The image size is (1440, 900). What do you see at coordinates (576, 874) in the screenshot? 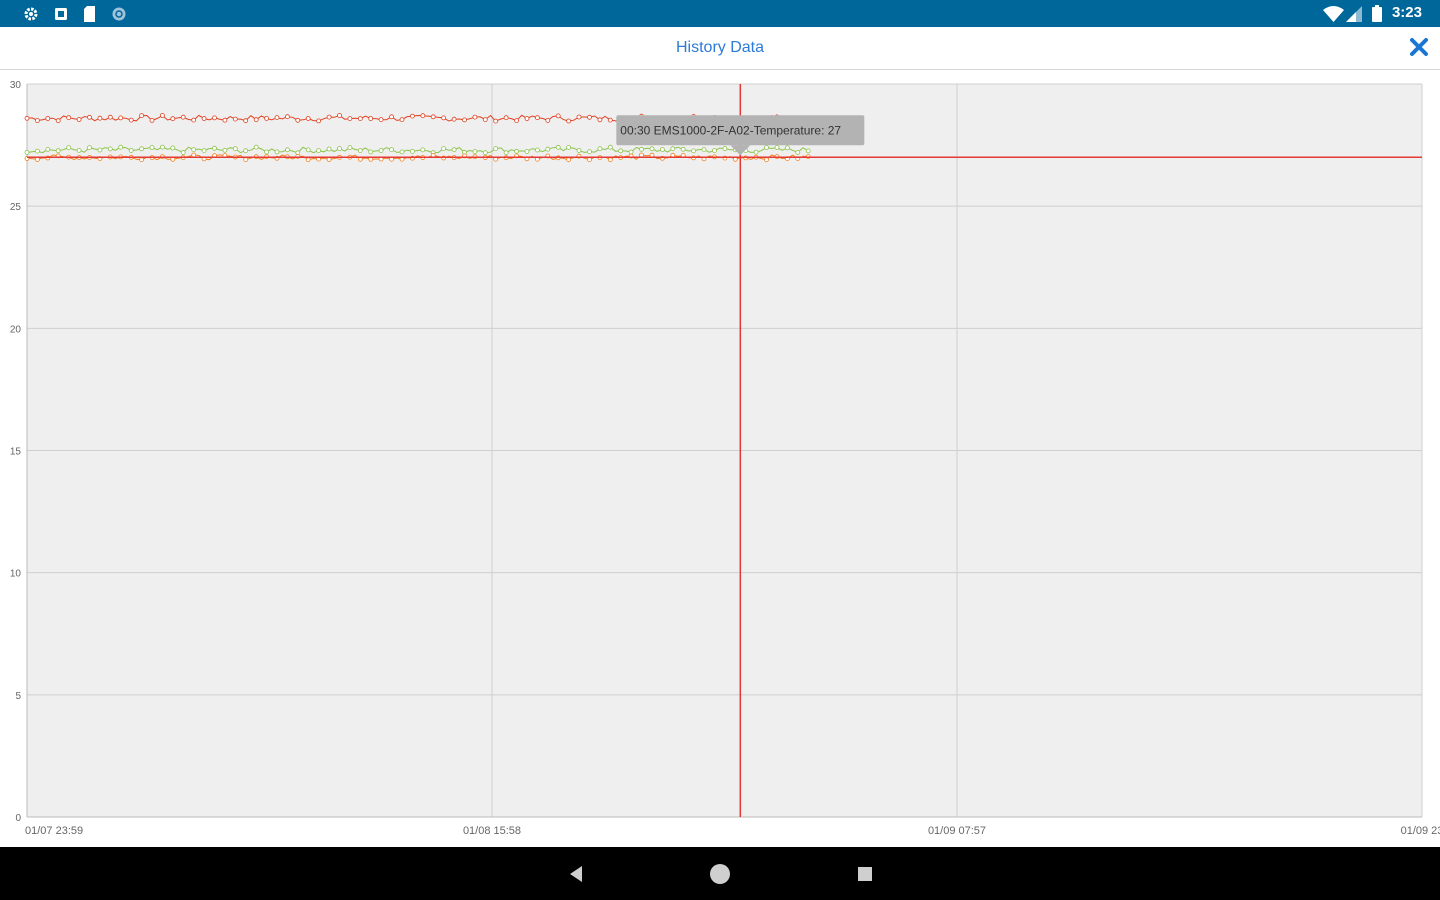
I see `back-button` at bounding box center [576, 874].